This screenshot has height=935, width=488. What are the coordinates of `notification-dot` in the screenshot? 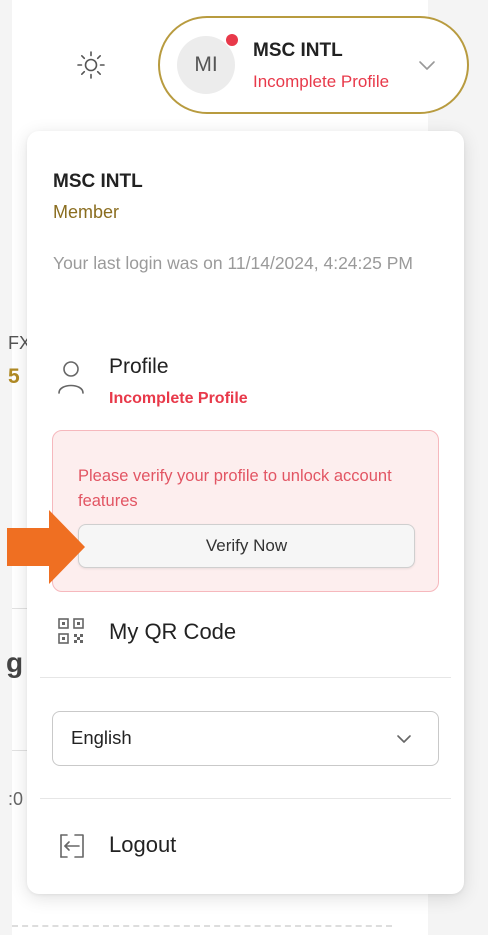 It's located at (232, 40).